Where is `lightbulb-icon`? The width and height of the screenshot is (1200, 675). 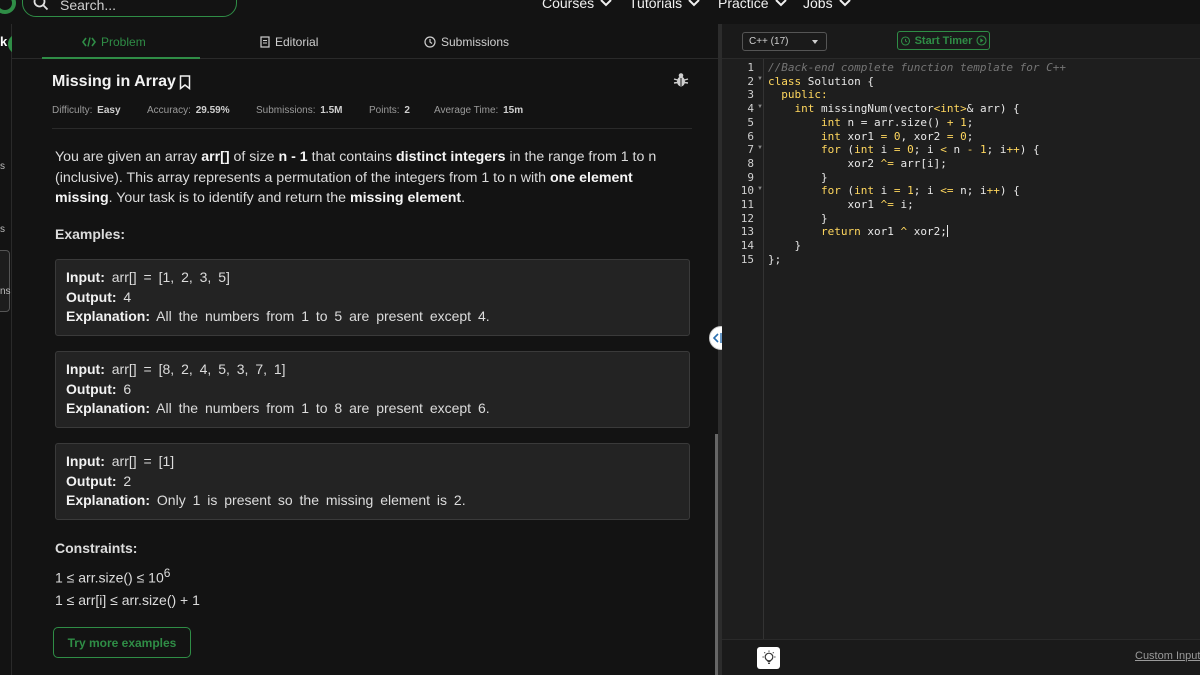 lightbulb-icon is located at coordinates (768, 657).